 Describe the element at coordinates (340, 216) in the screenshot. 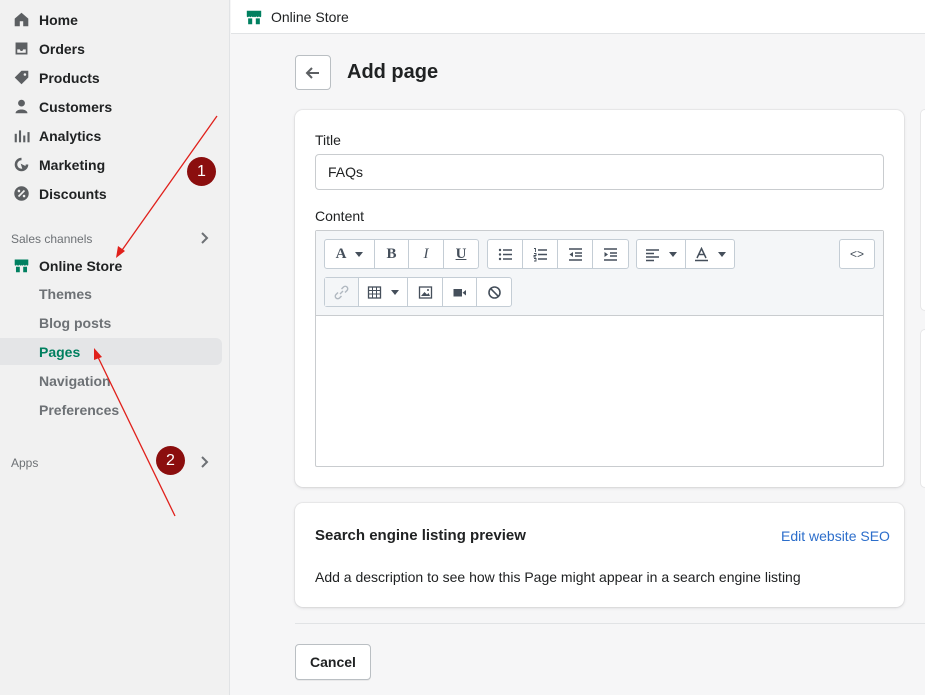

I see `content-label: Content` at that location.